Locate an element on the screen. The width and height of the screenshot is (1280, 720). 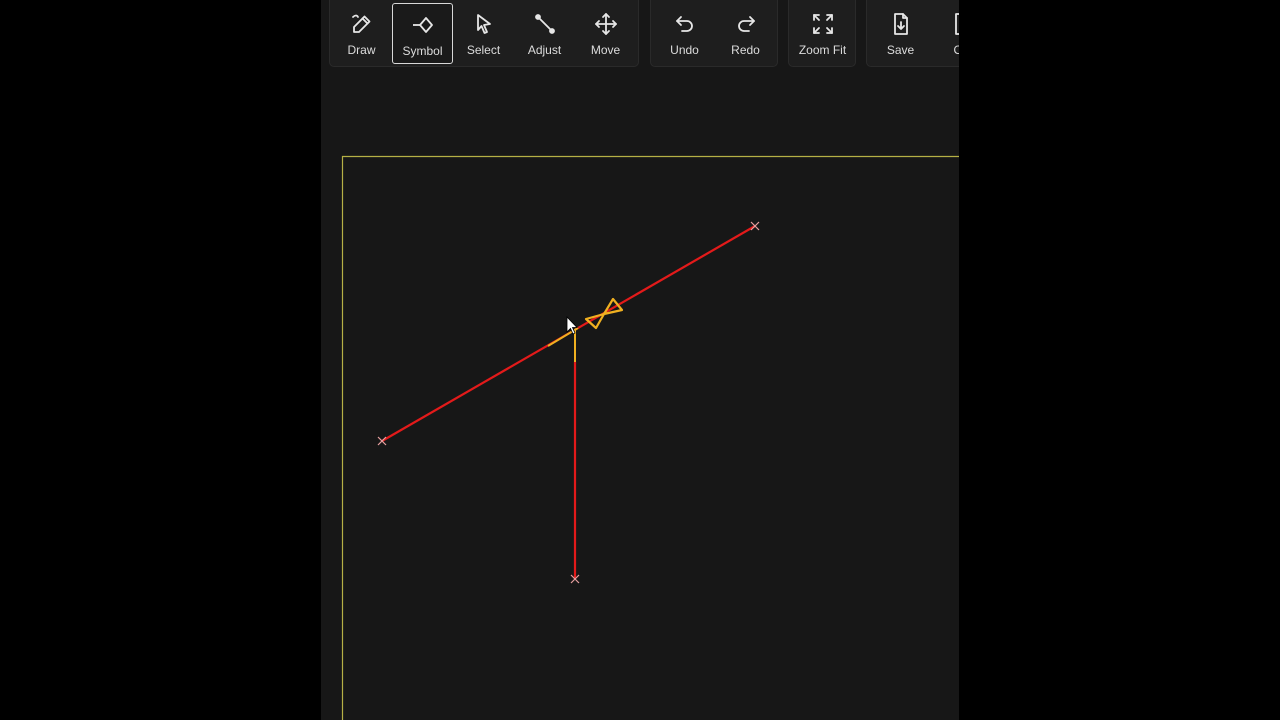
save-file-icon is located at coordinates (901, 24).